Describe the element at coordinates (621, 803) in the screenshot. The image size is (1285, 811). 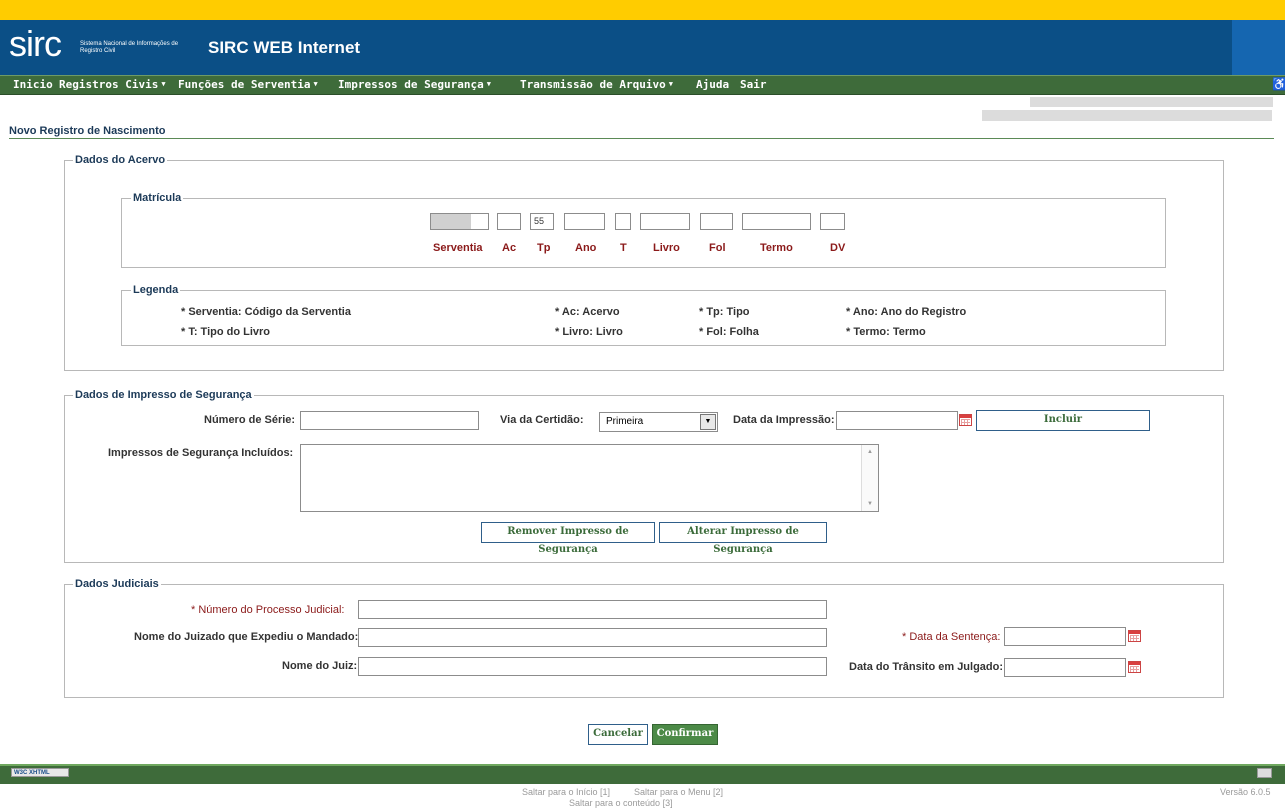
I see `skip-to-content-link: Saltar para o conteúdo [3]` at that location.